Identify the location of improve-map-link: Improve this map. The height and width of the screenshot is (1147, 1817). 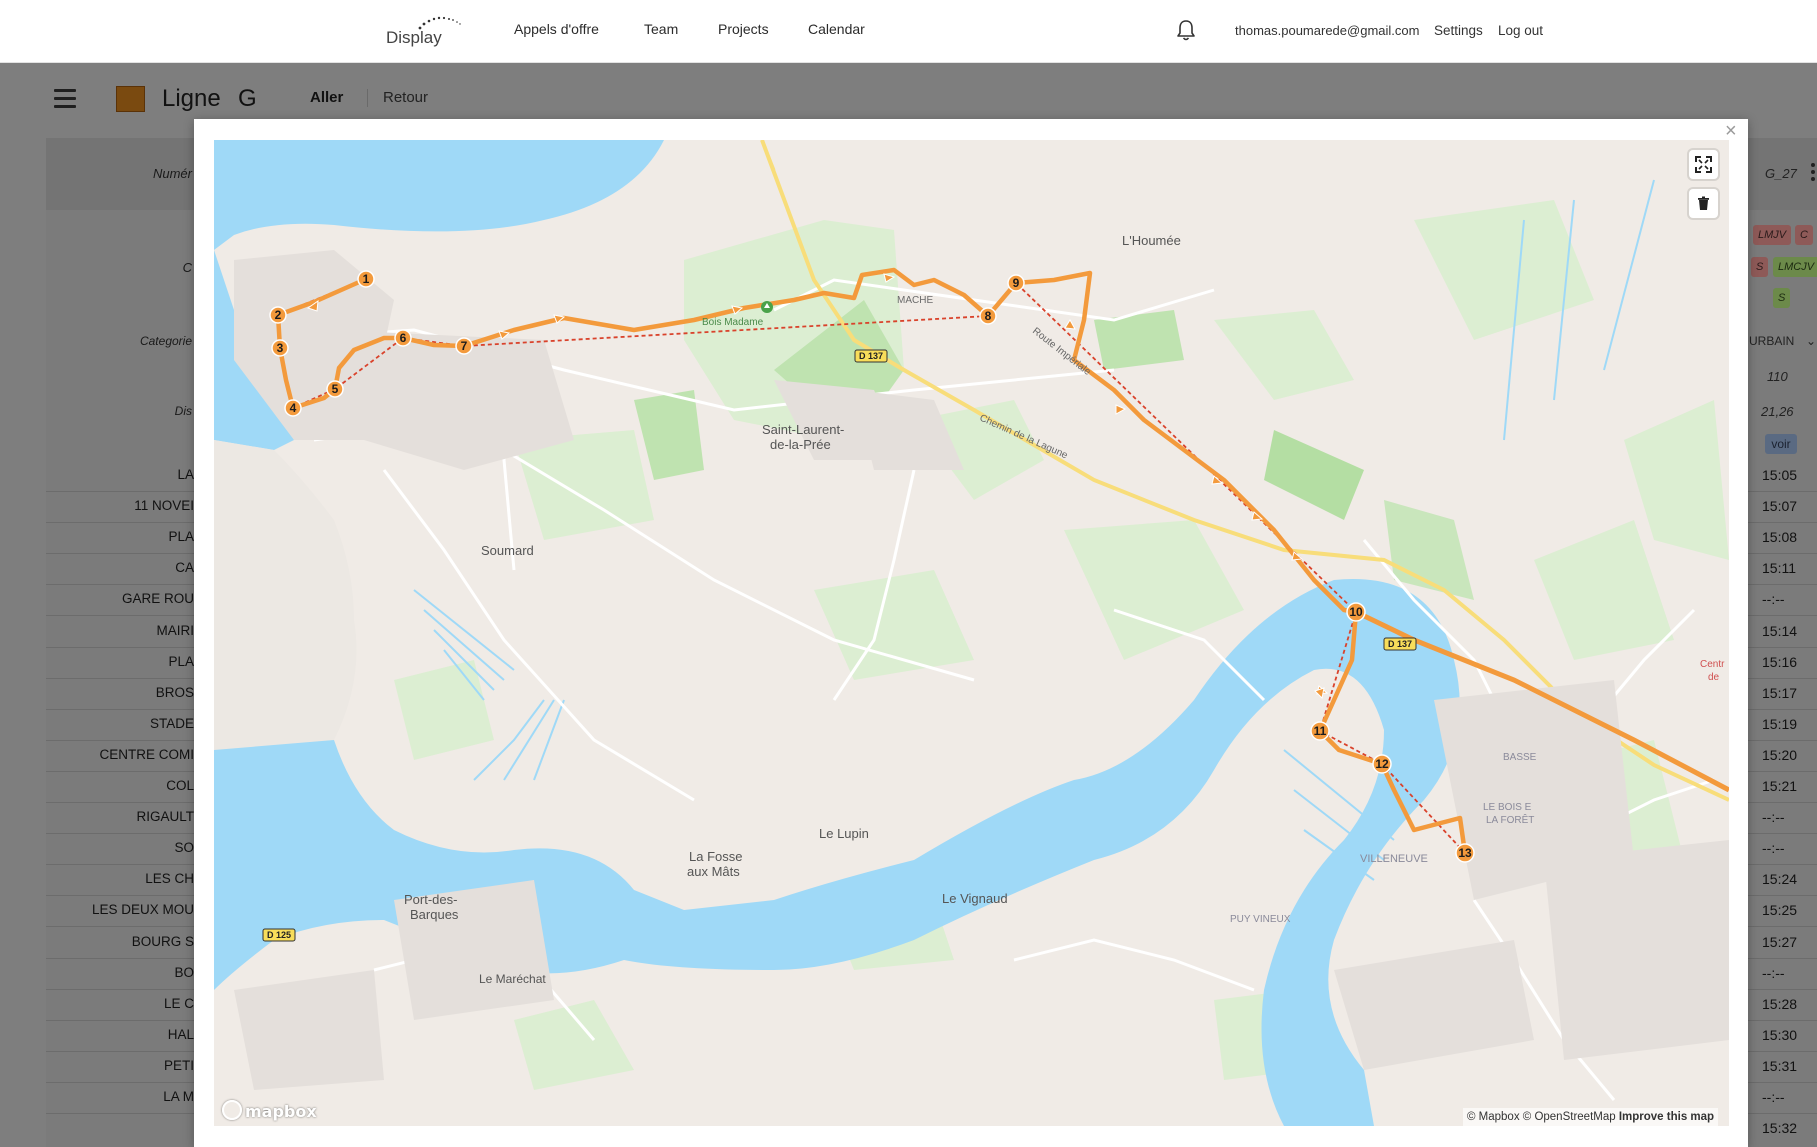
(1666, 1117).